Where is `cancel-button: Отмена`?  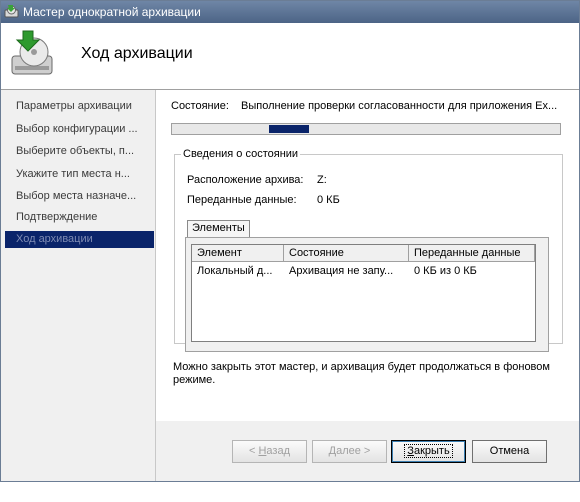
cancel-button: Отмена is located at coordinates (509, 451).